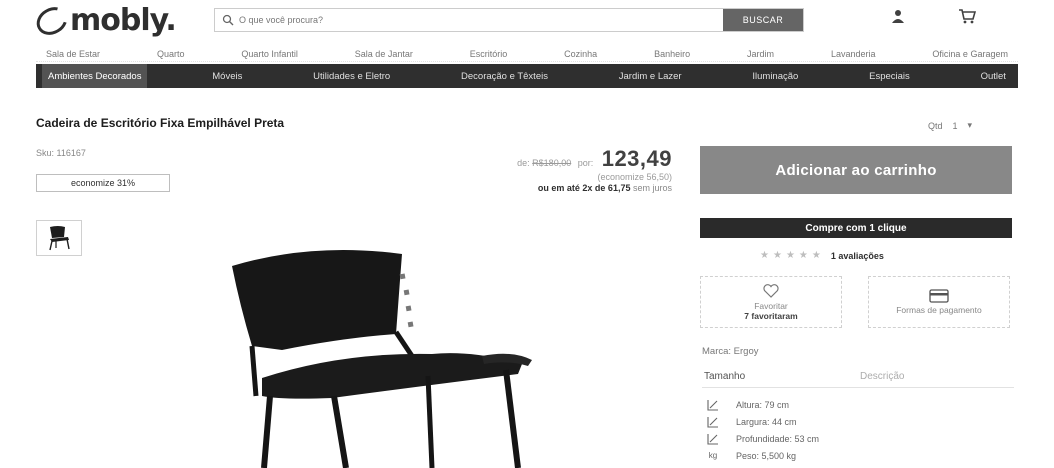  I want to click on saving-text: (economize 56,50), so click(634, 177).